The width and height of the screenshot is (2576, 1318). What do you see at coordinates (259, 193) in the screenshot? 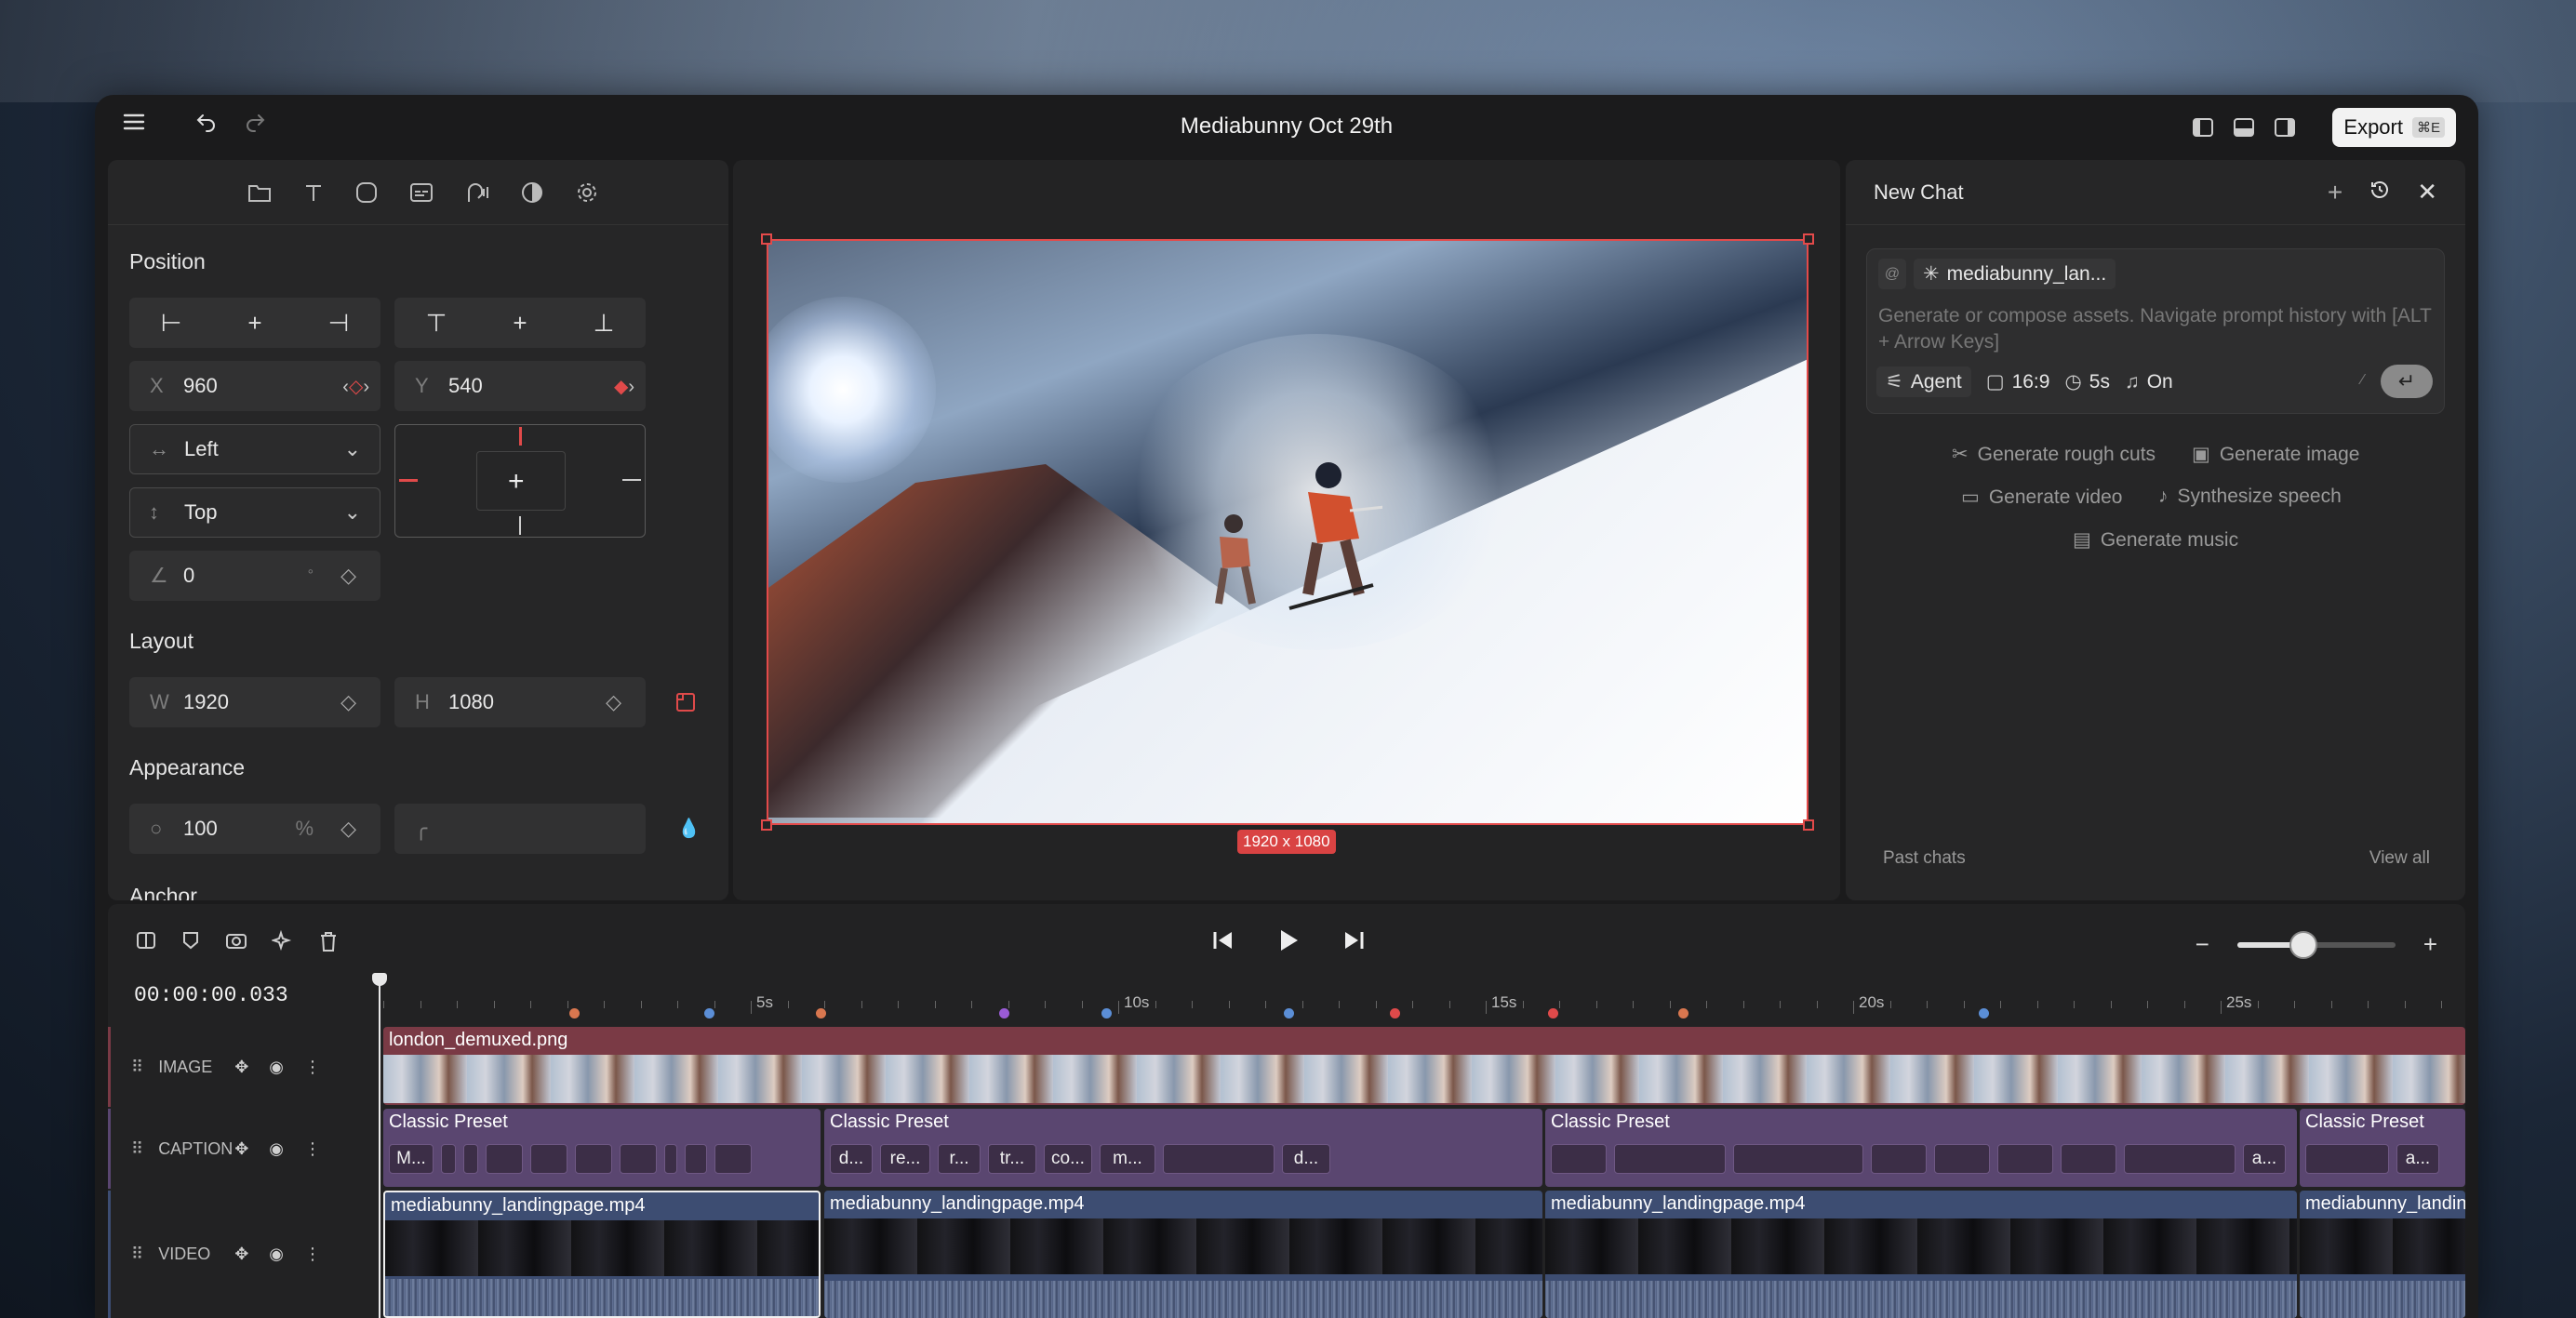
I see `folder-icon` at bounding box center [259, 193].